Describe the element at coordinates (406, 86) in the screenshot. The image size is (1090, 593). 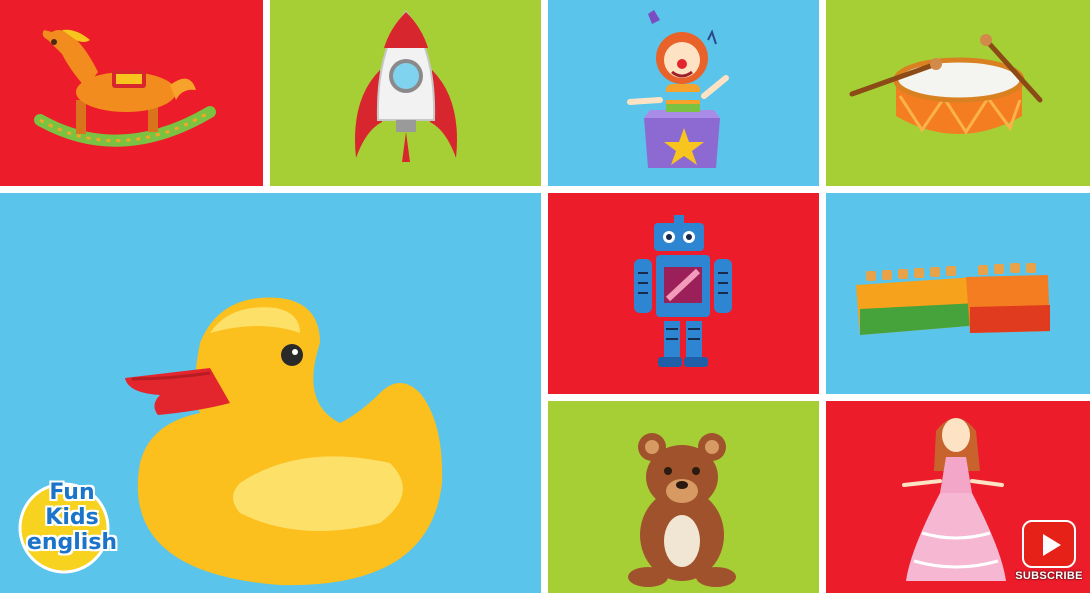
I see `rocket-icon` at that location.